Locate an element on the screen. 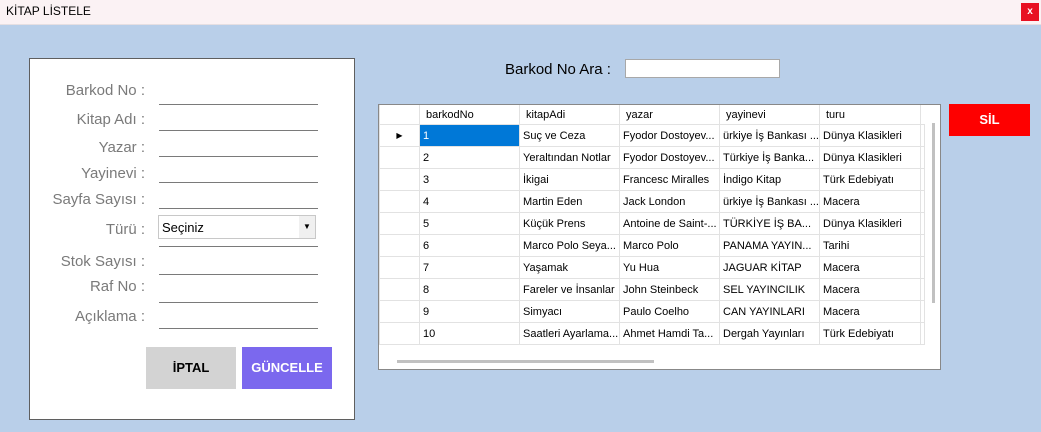 The width and height of the screenshot is (1041, 432). table-cell: Jack London is located at coordinates (669, 201).